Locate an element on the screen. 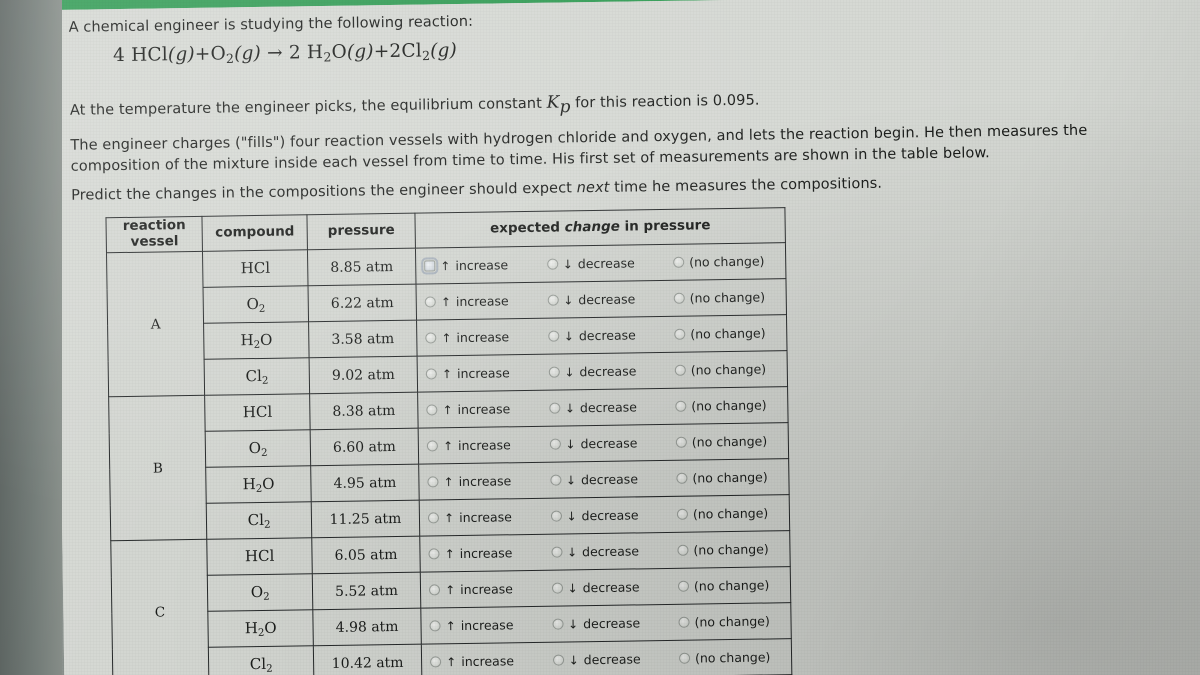 This screenshot has height=675, width=1200. header-expected-change: expected change in pressure is located at coordinates (600, 228).